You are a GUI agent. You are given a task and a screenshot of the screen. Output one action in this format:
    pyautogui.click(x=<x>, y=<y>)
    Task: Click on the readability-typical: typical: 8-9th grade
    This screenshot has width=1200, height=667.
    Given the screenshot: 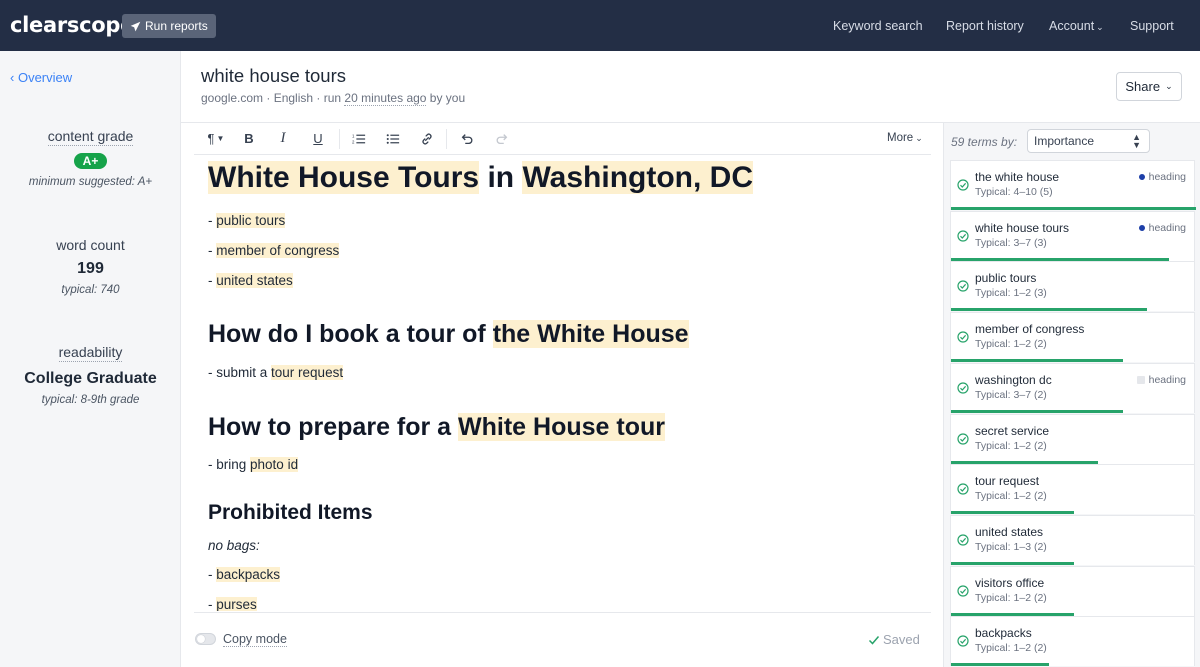 What is the action you would take?
    pyautogui.click(x=90, y=400)
    